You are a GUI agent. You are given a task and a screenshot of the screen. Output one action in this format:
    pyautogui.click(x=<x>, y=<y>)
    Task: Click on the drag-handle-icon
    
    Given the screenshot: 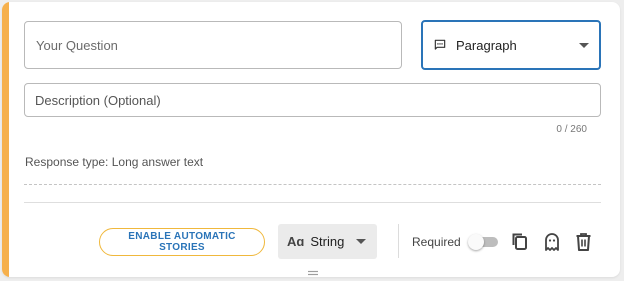 What is the action you would take?
    pyautogui.click(x=313, y=273)
    